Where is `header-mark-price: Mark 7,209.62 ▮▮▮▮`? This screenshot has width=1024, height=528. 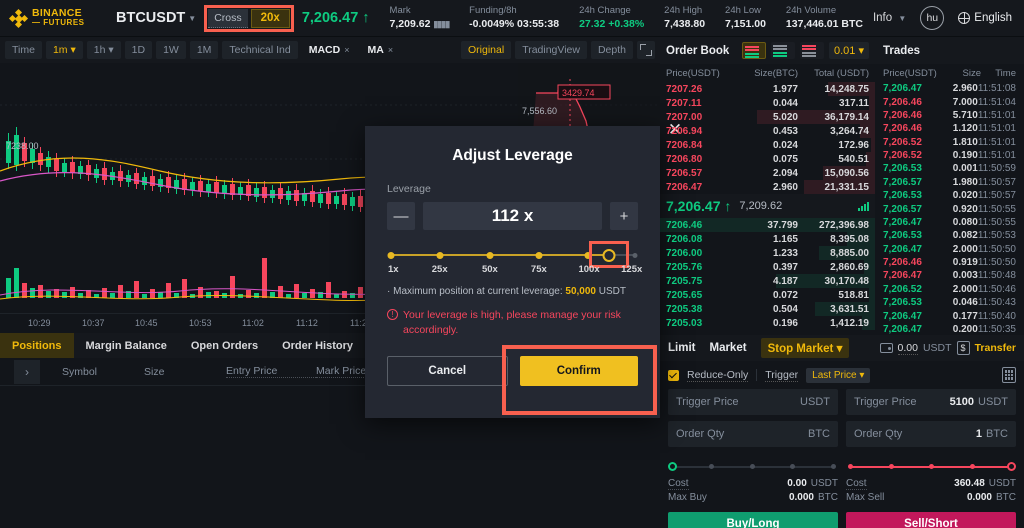 header-mark-price: Mark 7,209.62 ▮▮▮▮ is located at coordinates (420, 18).